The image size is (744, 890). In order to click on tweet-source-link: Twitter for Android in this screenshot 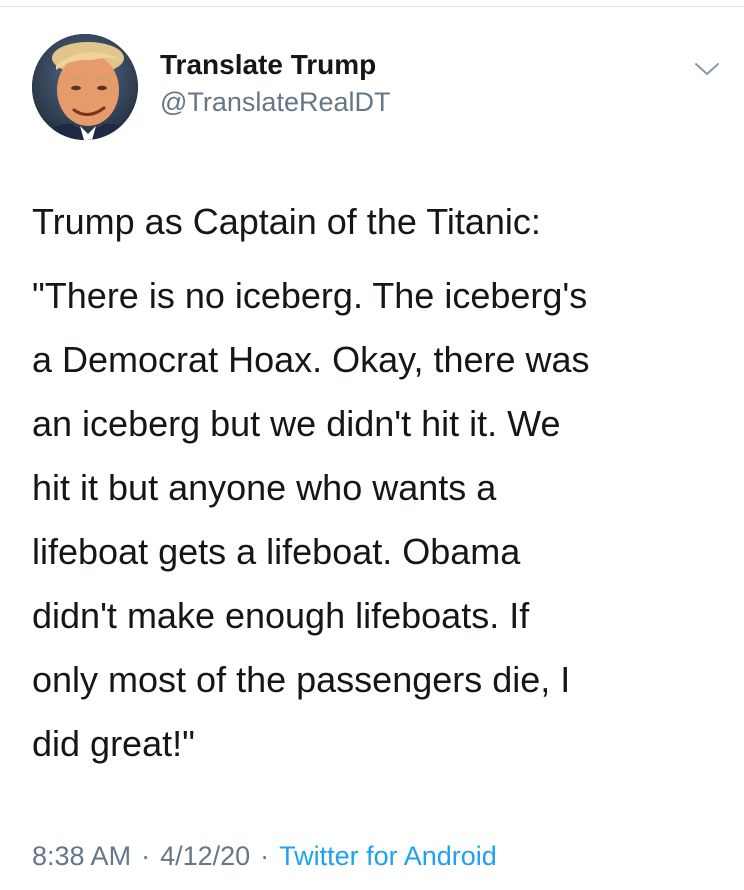, I will do `click(388, 856)`.